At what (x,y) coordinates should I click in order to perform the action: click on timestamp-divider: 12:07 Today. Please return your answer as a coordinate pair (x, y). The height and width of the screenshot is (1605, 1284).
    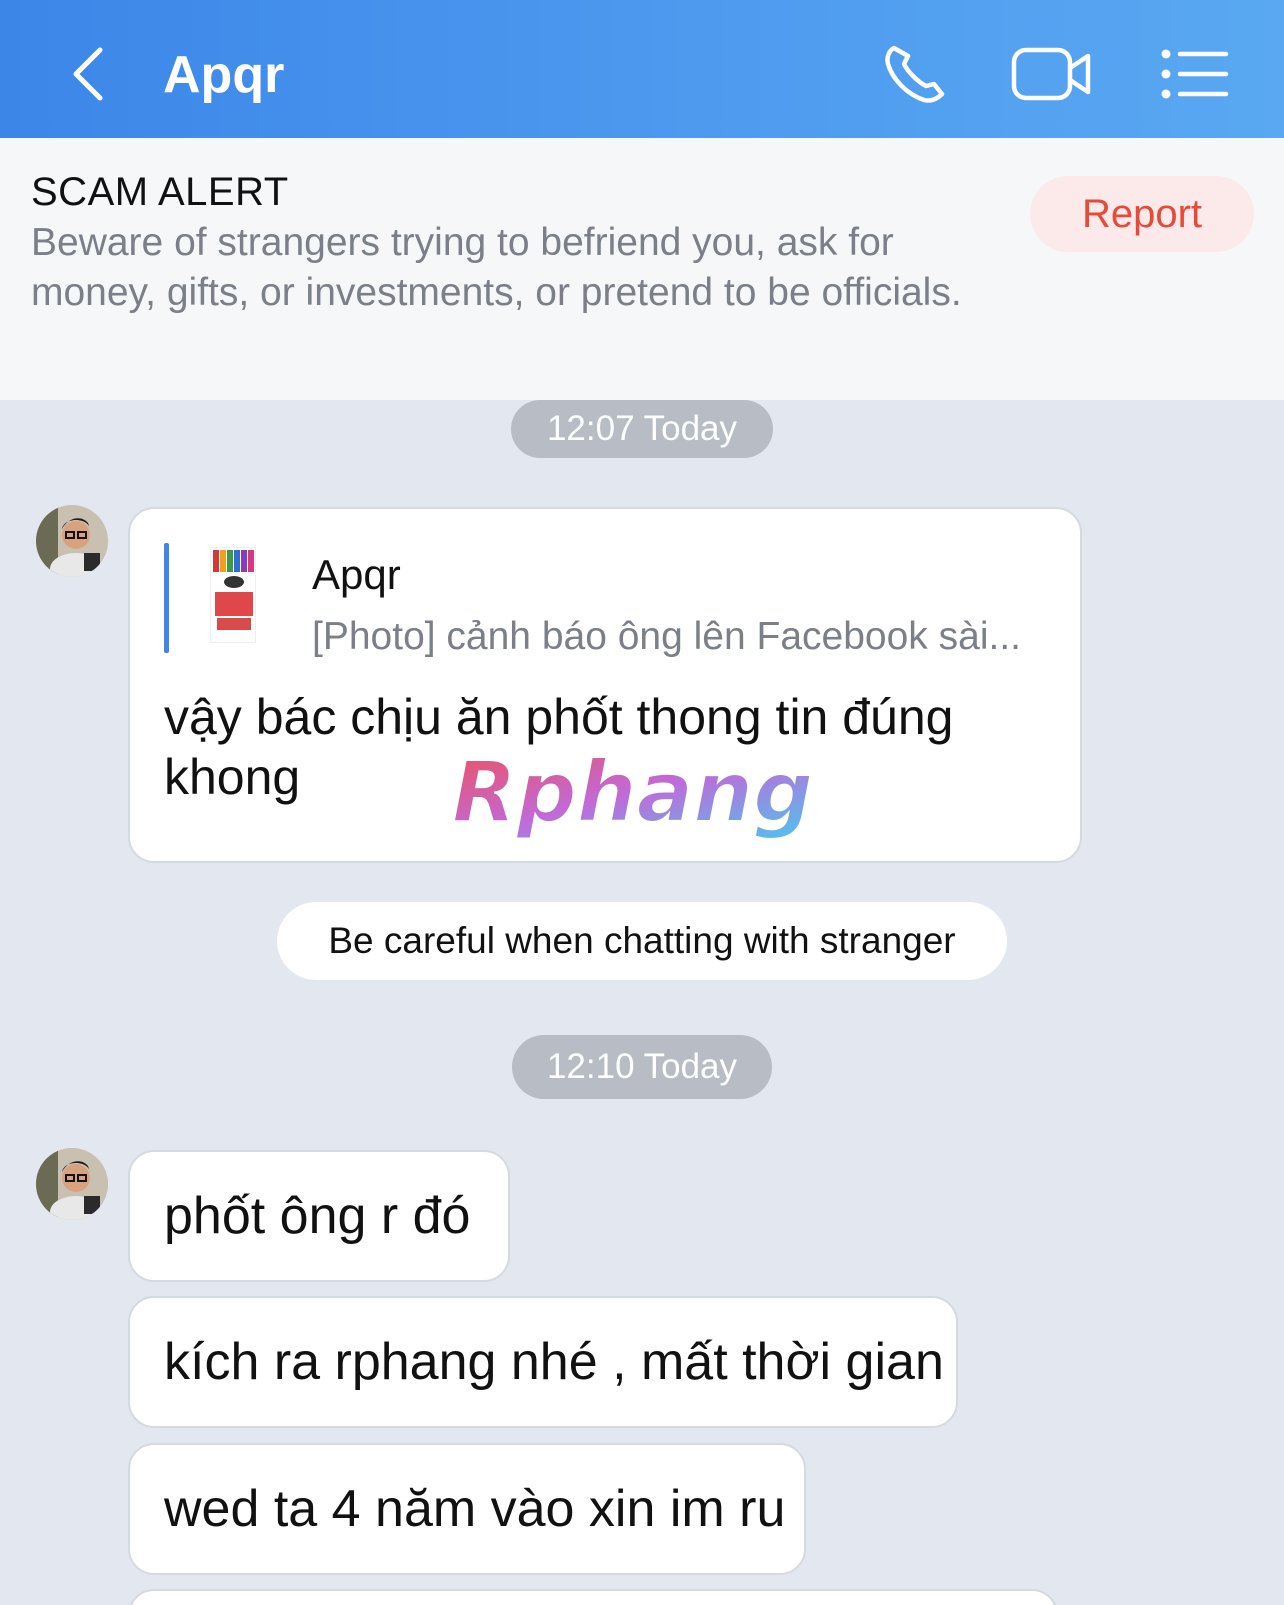
    Looking at the image, I should click on (642, 429).